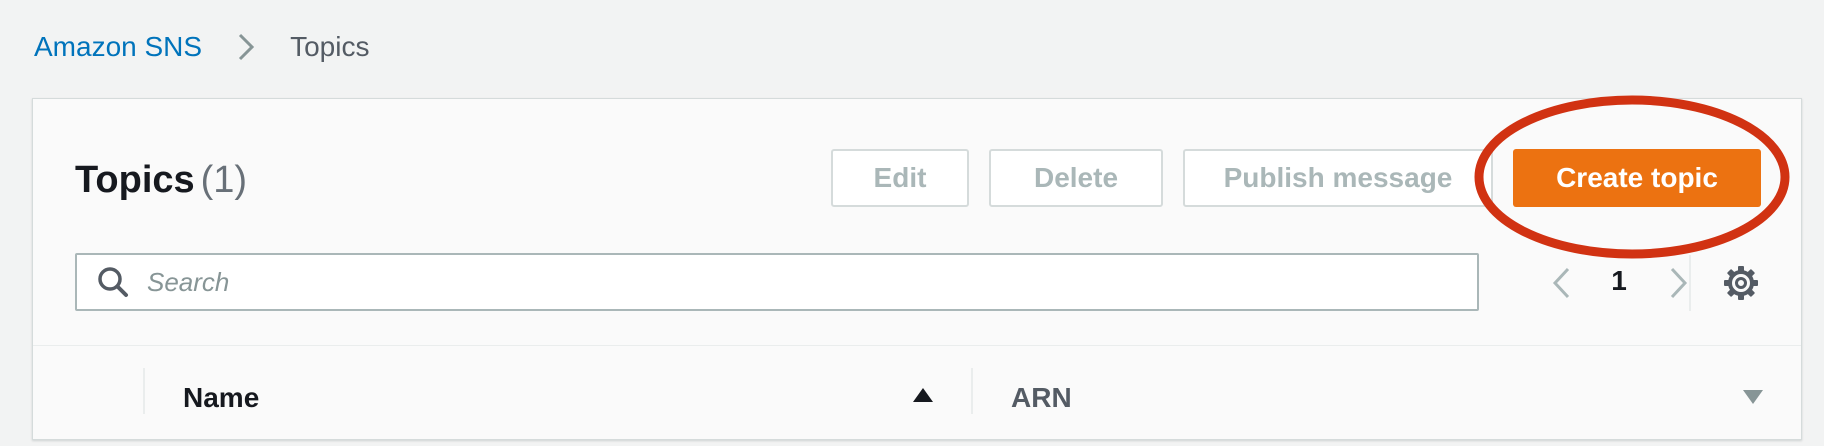 The image size is (1824, 446). Describe the element at coordinates (1619, 281) in the screenshot. I see `pagination-current-page: 1` at that location.